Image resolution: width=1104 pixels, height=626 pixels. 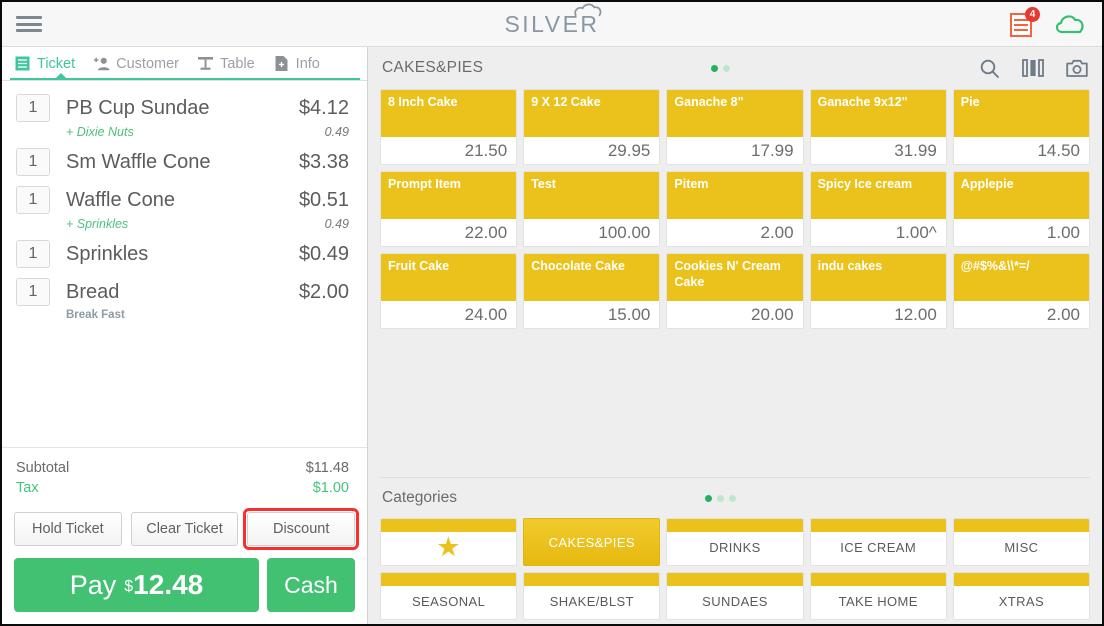 What do you see at coordinates (323, 253) in the screenshot?
I see `item-price: $0.49` at bounding box center [323, 253].